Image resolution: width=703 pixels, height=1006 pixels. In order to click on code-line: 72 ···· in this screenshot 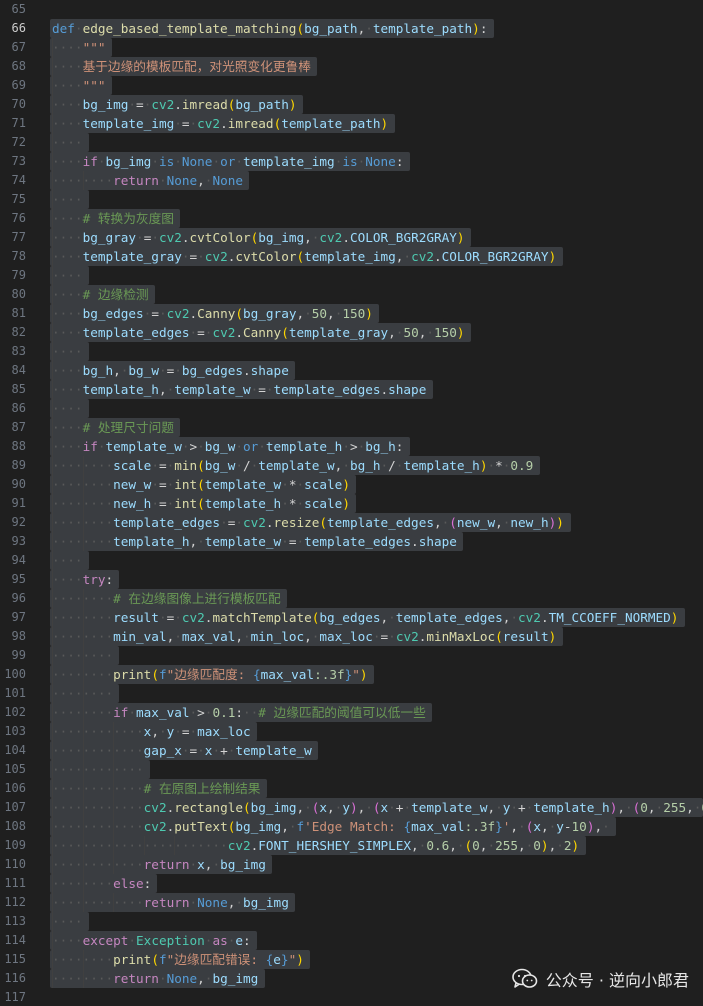, I will do `click(351, 142)`.